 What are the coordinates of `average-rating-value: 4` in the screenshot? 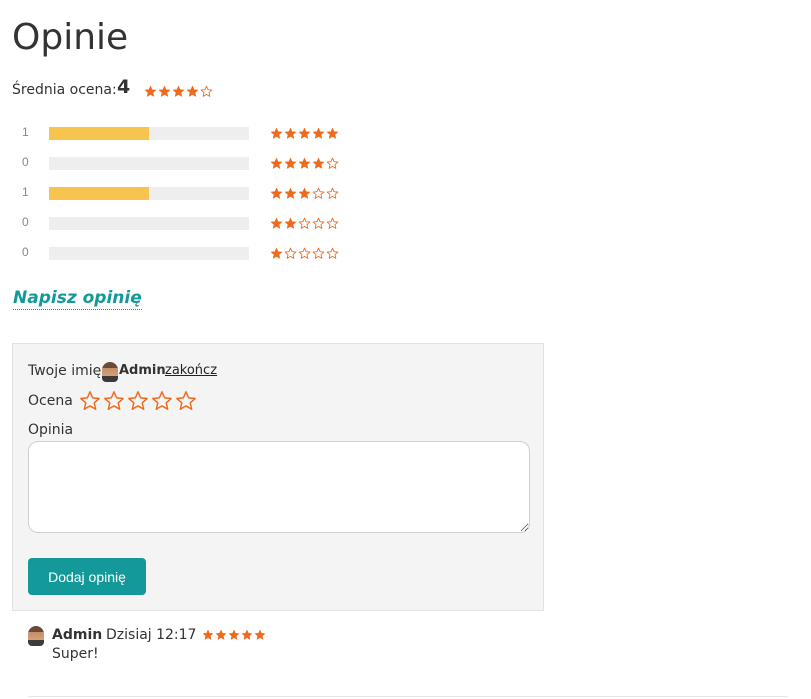 It's located at (124, 87).